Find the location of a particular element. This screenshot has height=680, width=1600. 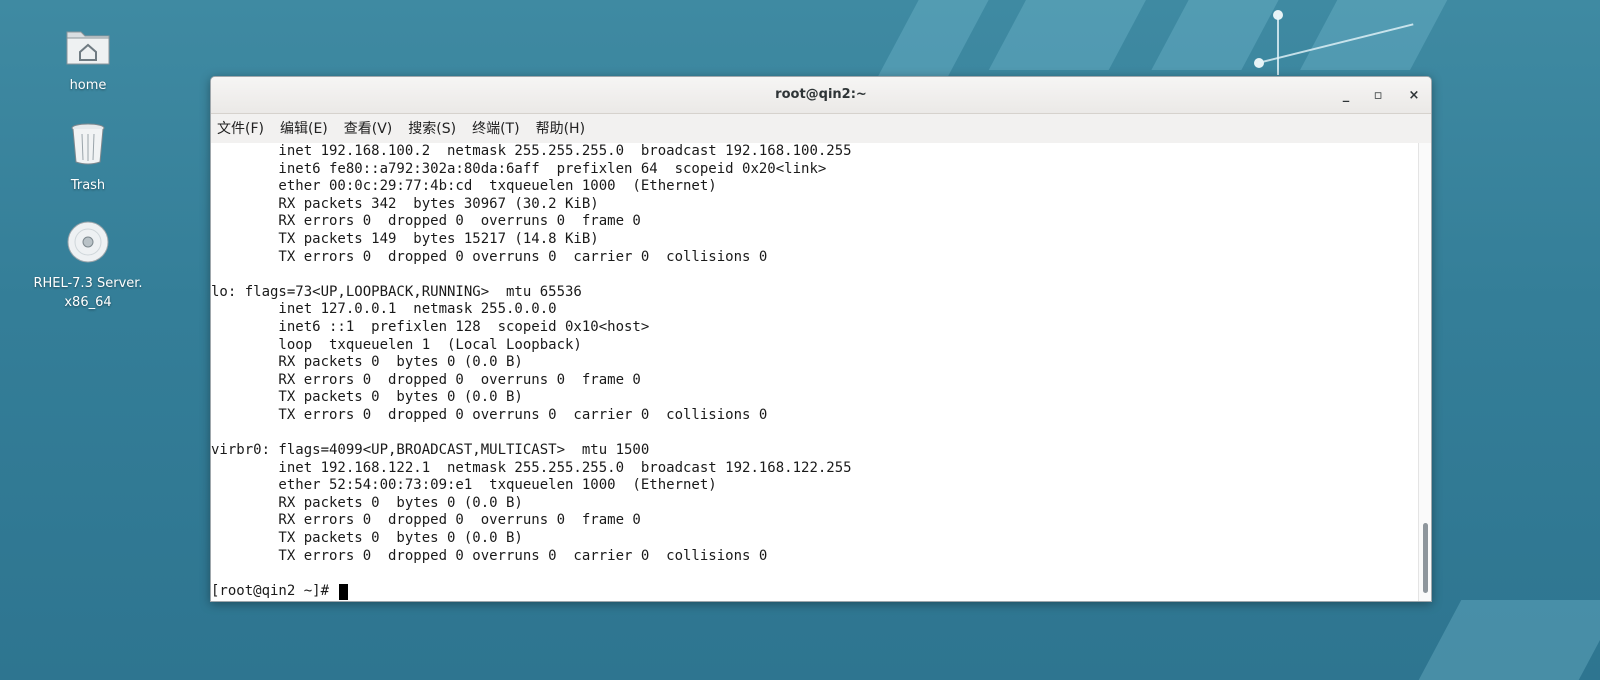

menu-help: 帮助(H) is located at coordinates (560, 128).